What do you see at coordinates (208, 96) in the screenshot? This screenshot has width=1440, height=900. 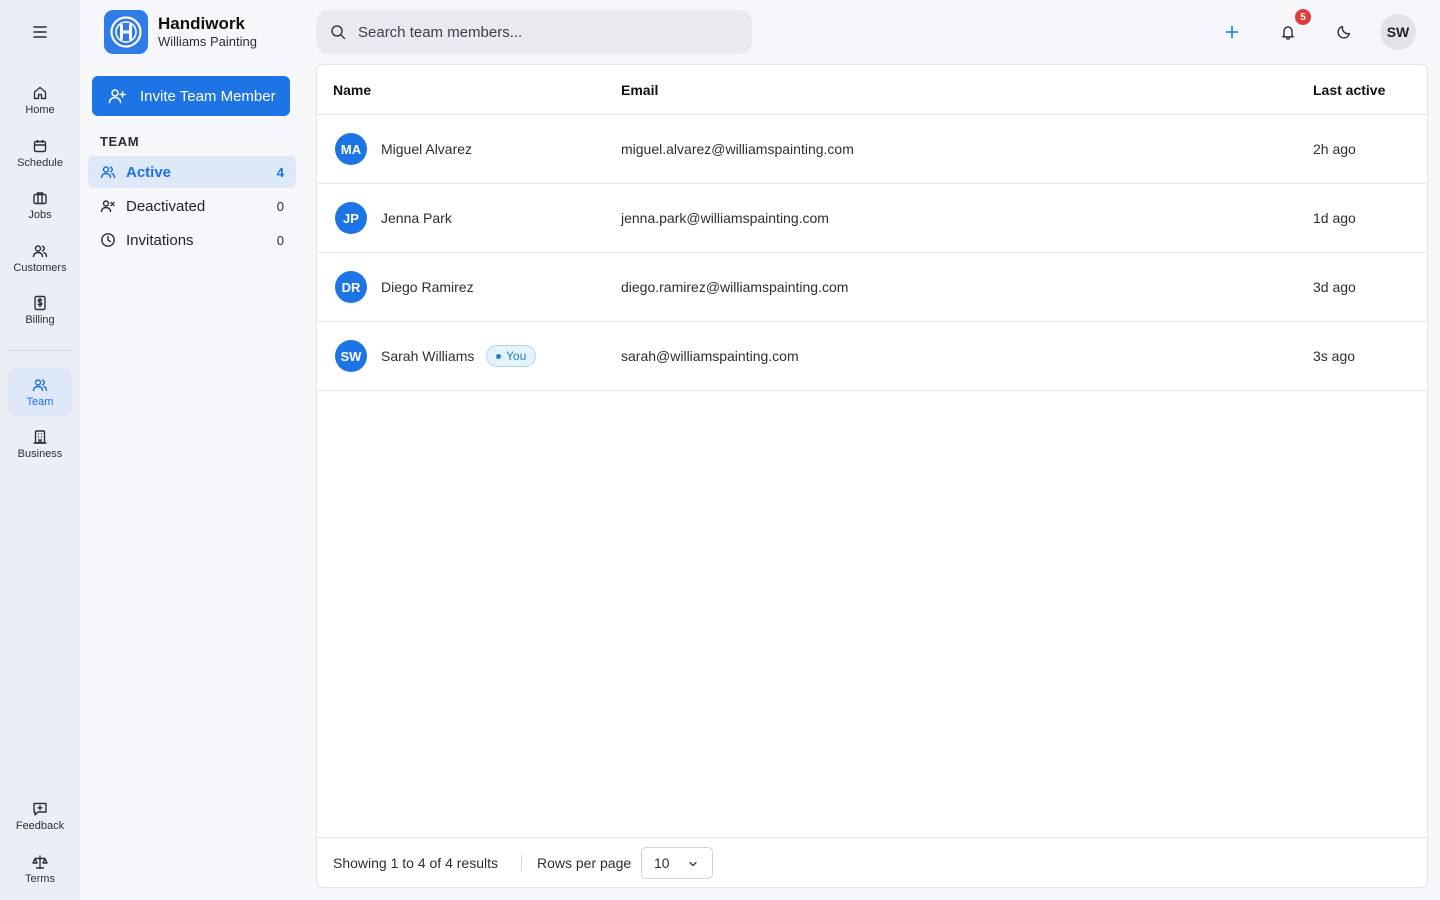 I see `invite-button-label: Invite Team Member` at bounding box center [208, 96].